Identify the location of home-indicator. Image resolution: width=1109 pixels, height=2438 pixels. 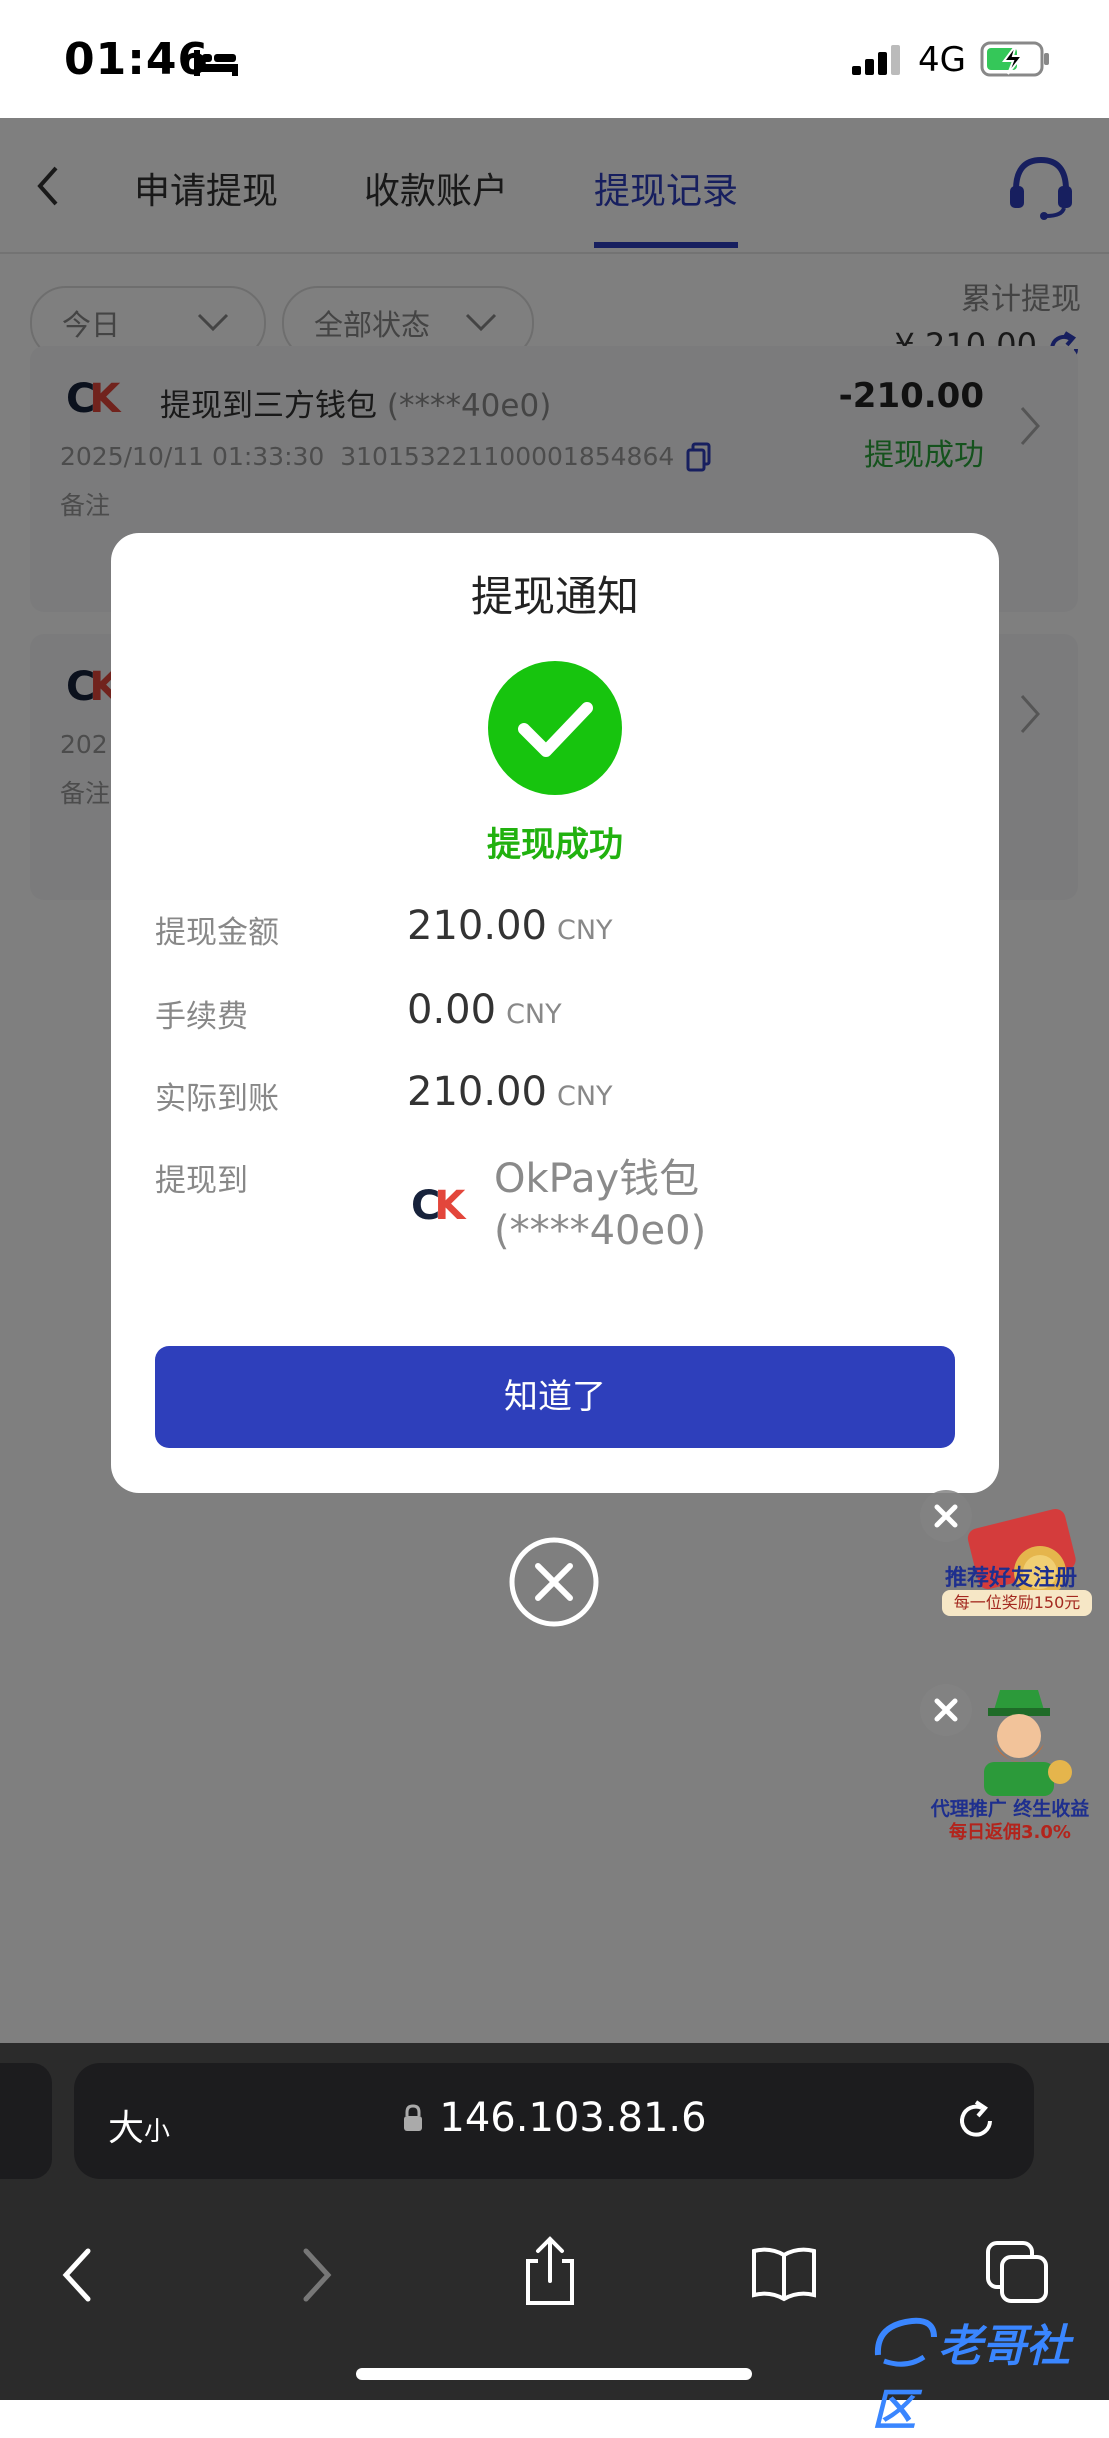
(554, 2374).